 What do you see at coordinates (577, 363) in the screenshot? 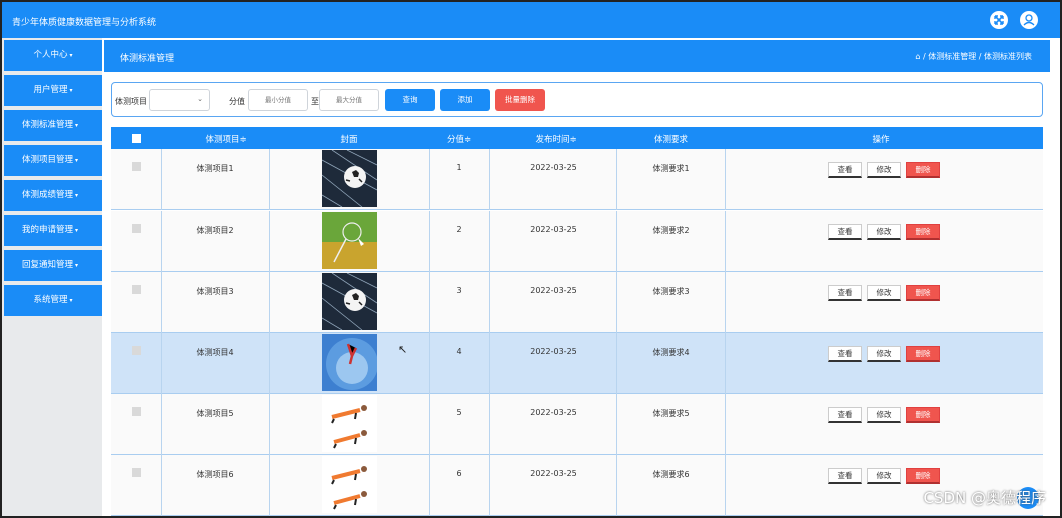
I see `table-row: 体测项目4 4 2022-03-25 体测要求4 查看 修改 删除` at bounding box center [577, 363].